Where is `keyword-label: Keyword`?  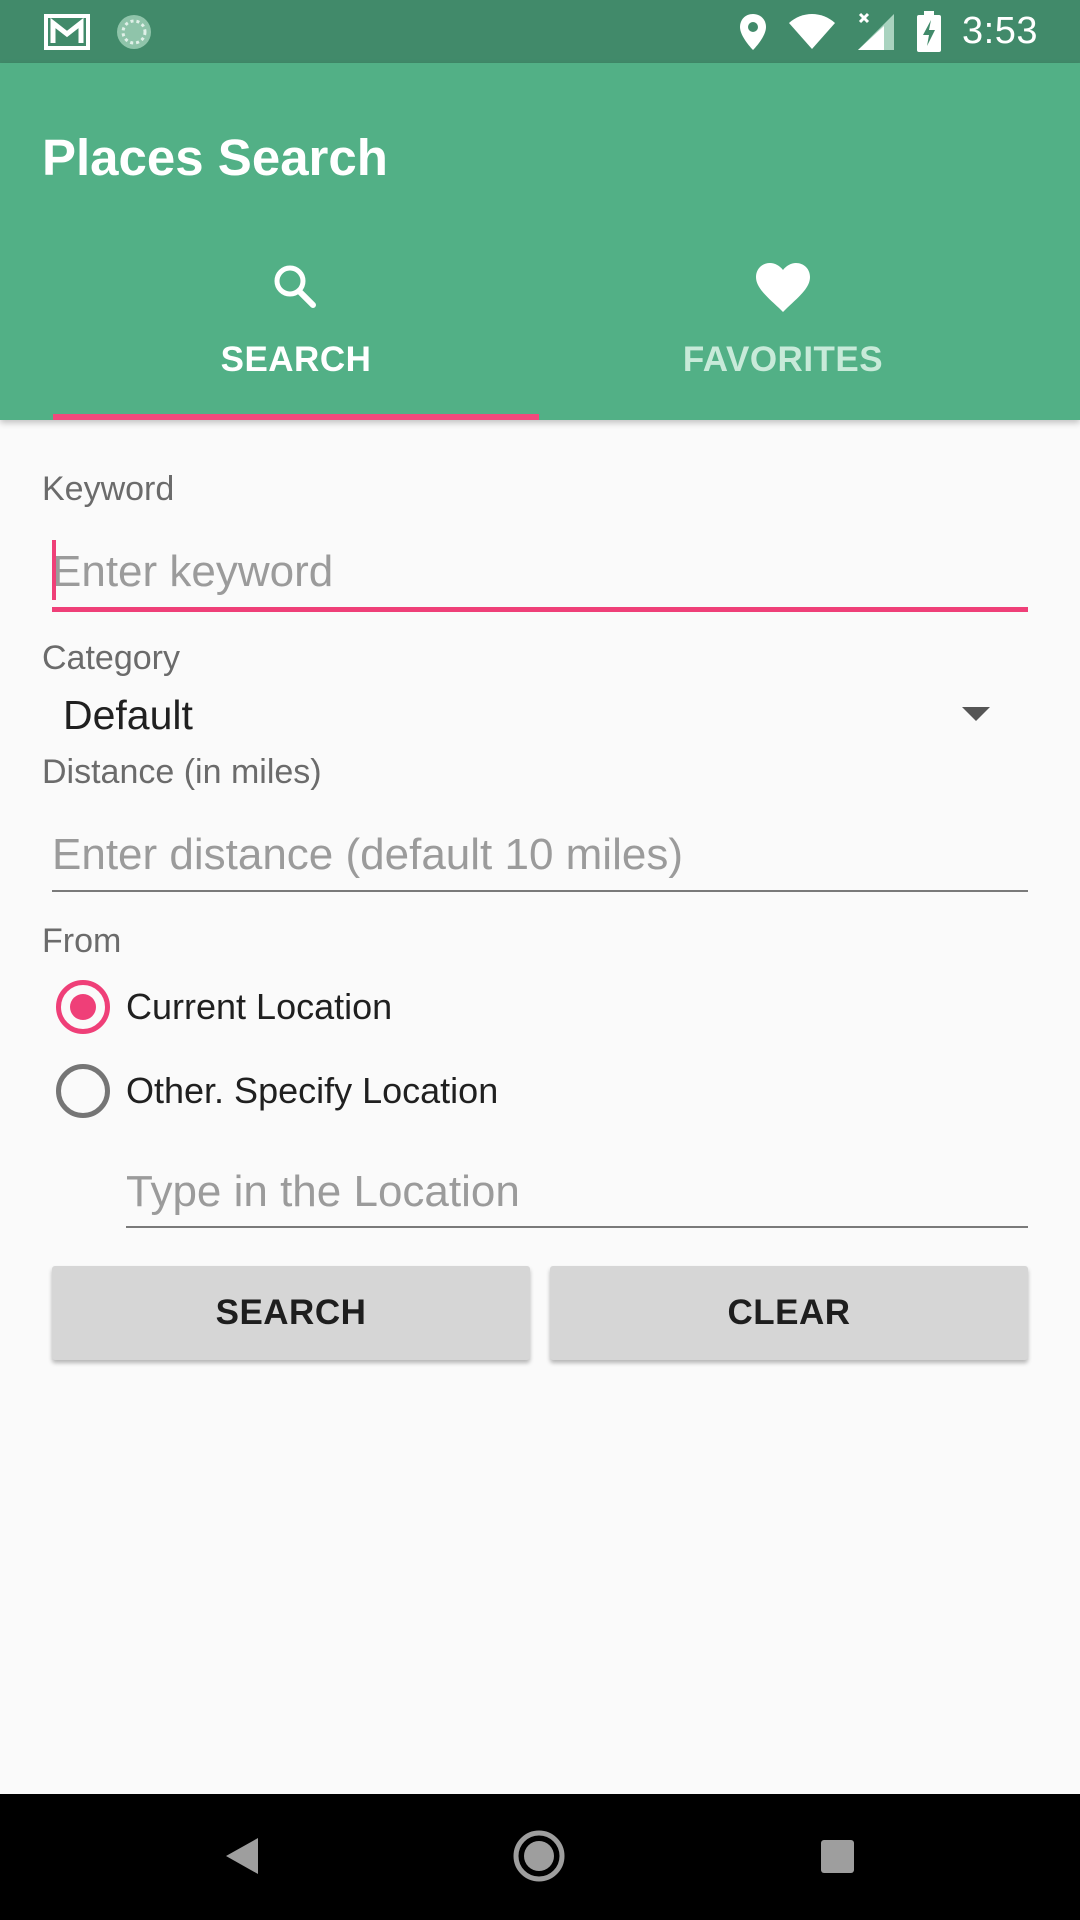
keyword-label: Keyword is located at coordinates (108, 489).